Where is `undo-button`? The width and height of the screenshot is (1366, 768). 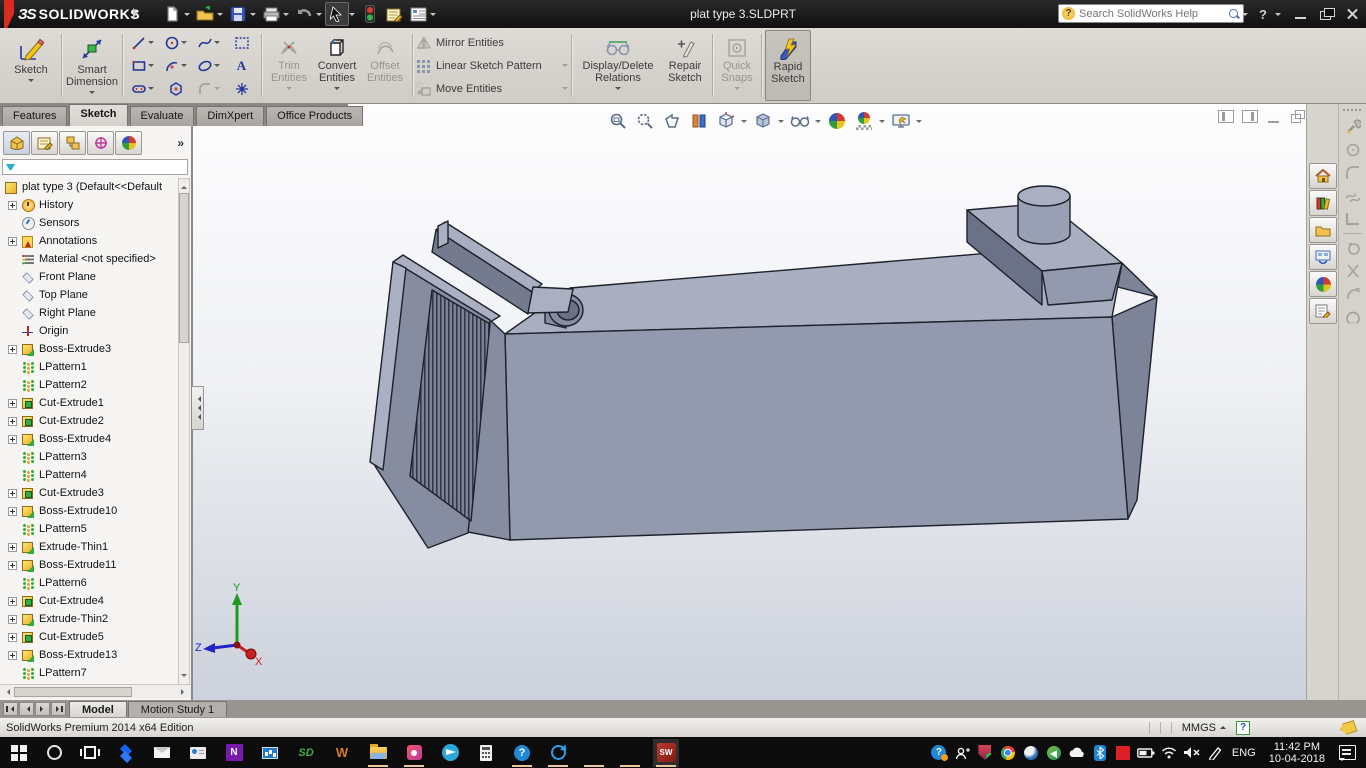 undo-button is located at coordinates (304, 14).